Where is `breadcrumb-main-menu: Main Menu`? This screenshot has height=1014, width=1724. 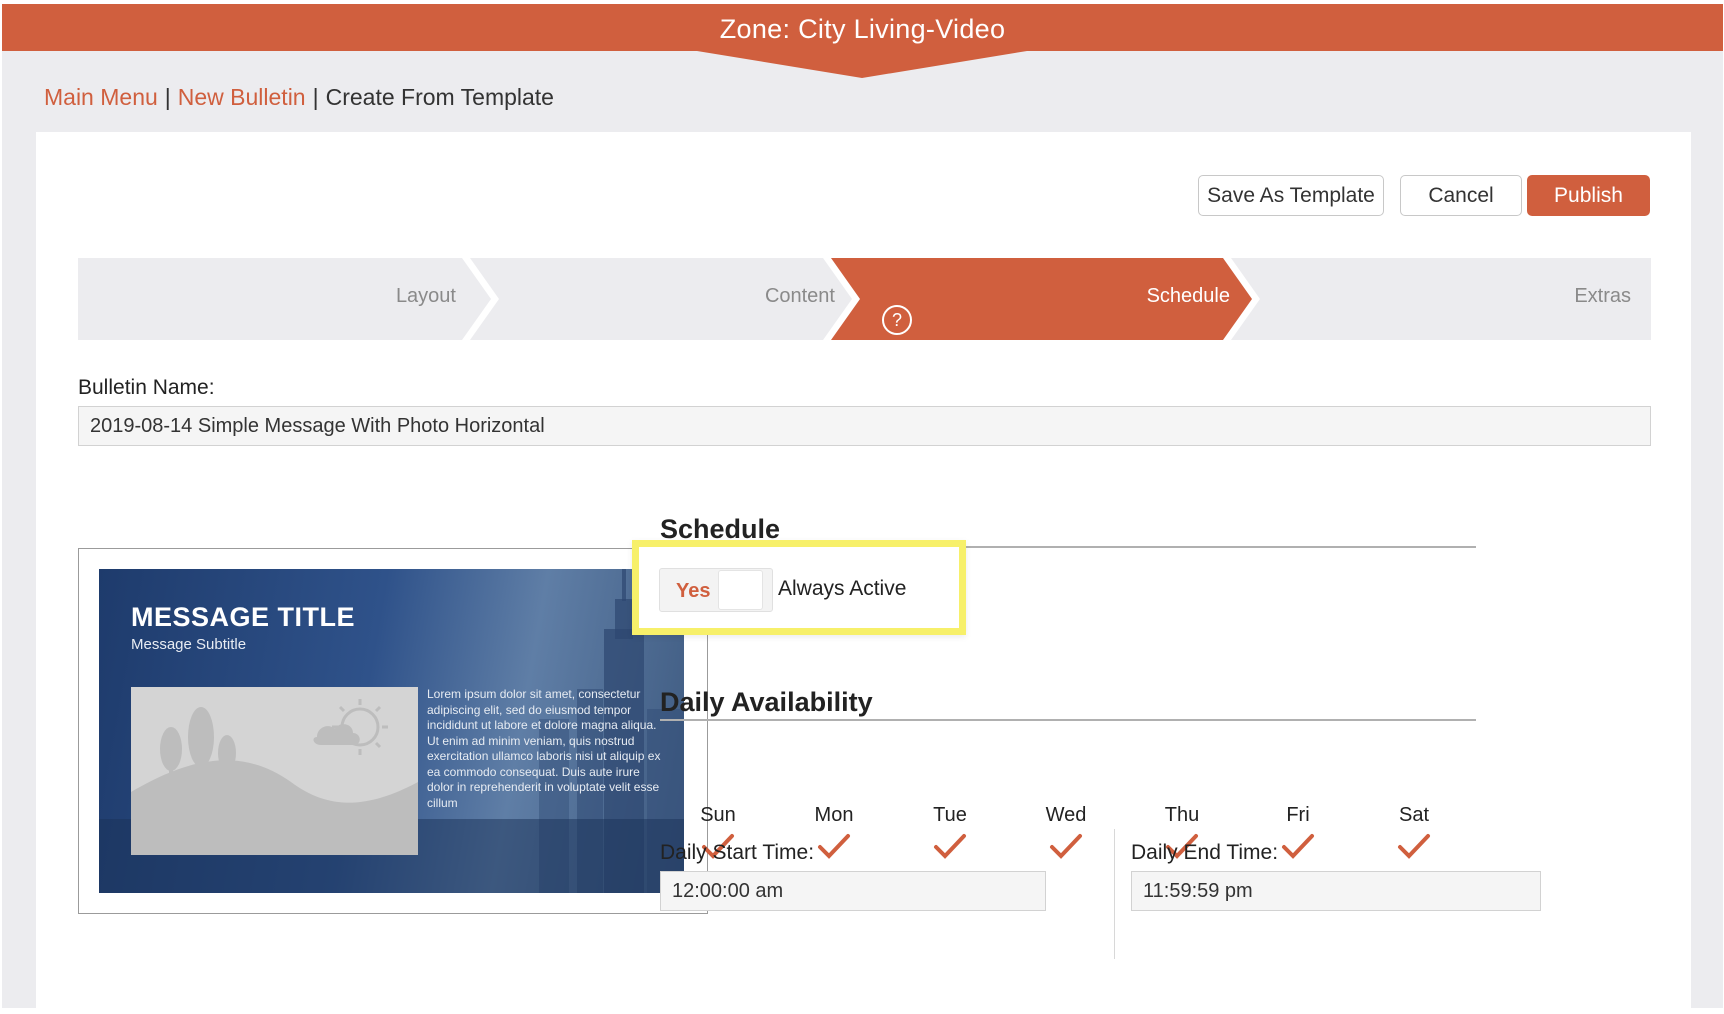
breadcrumb-main-menu: Main Menu is located at coordinates (101, 97).